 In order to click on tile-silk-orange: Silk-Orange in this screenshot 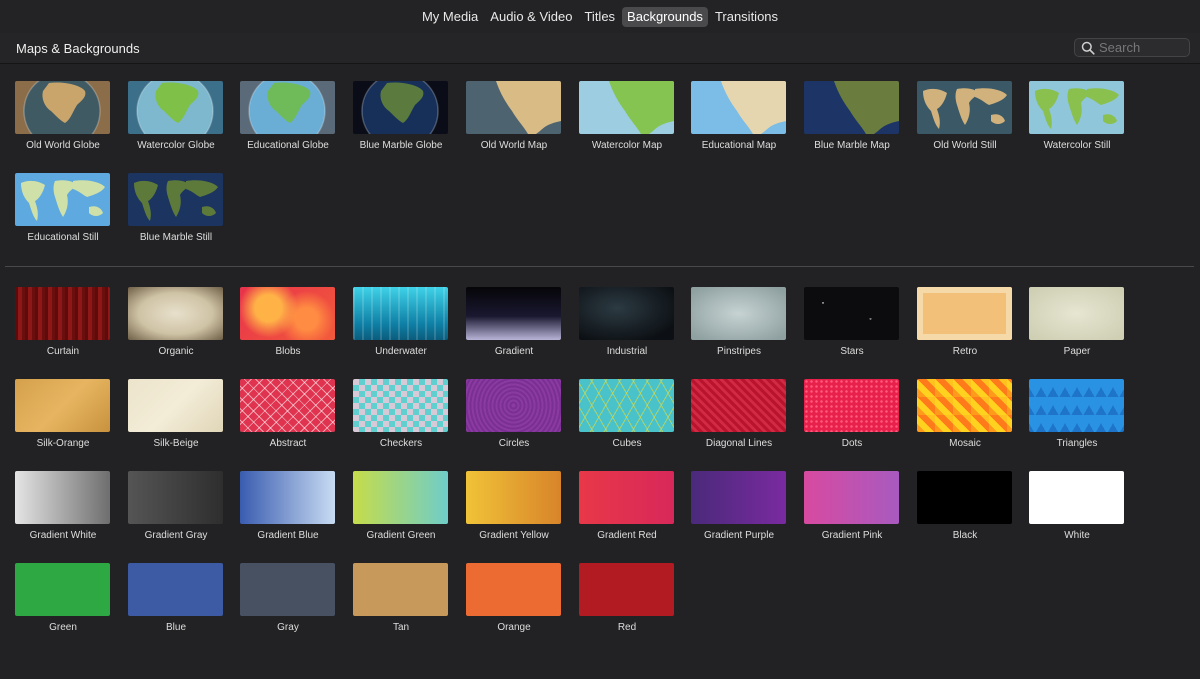, I will do `click(63, 414)`.